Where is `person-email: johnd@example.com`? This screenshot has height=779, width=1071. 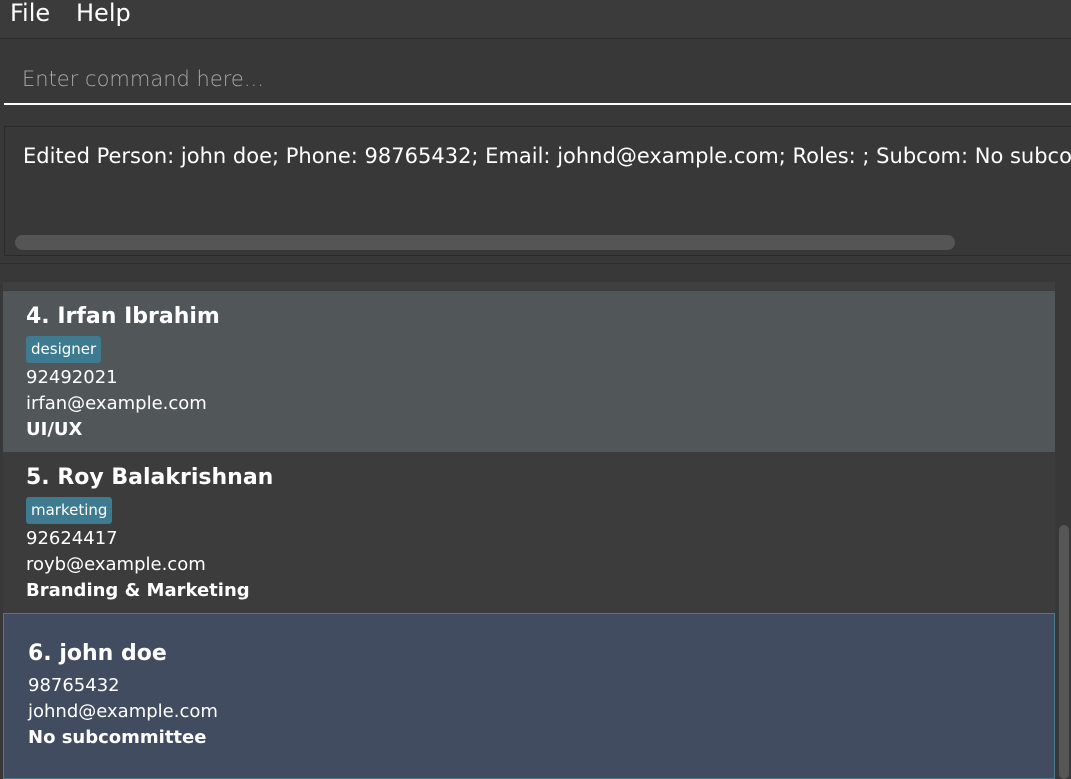
person-email: johnd@example.com is located at coordinates (123, 711).